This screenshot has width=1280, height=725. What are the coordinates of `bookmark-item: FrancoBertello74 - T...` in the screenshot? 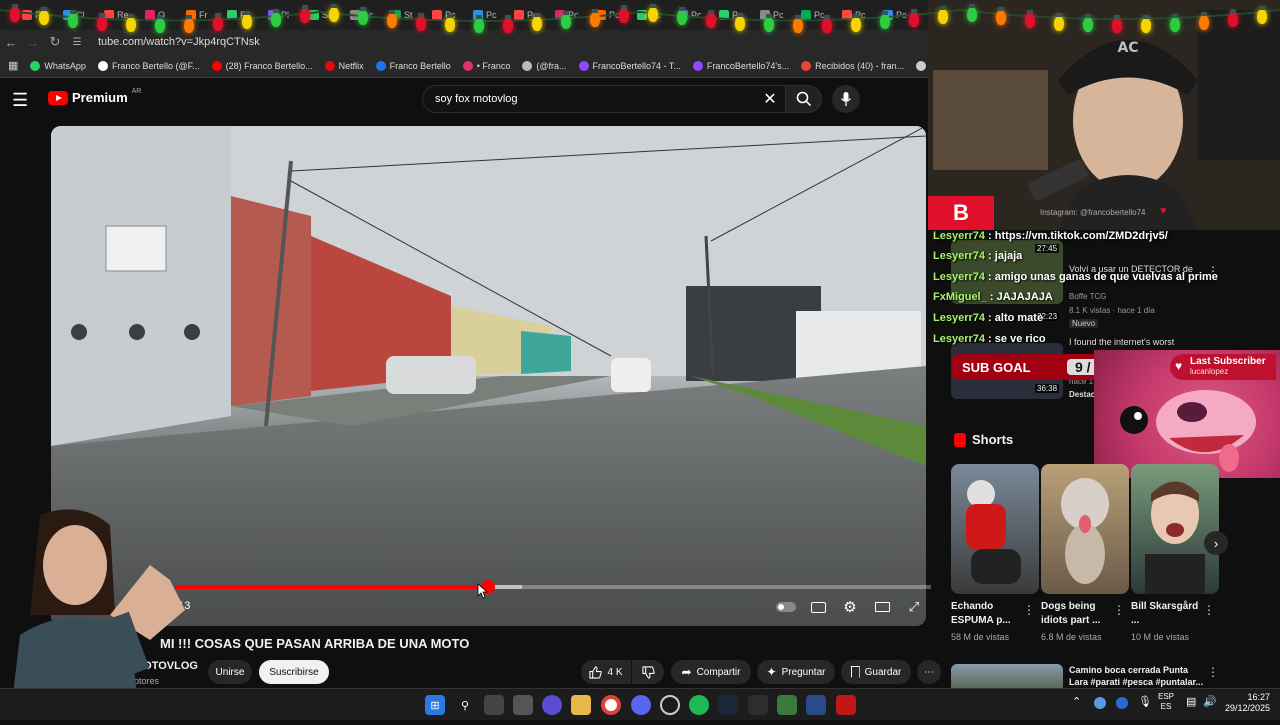 It's located at (629, 65).